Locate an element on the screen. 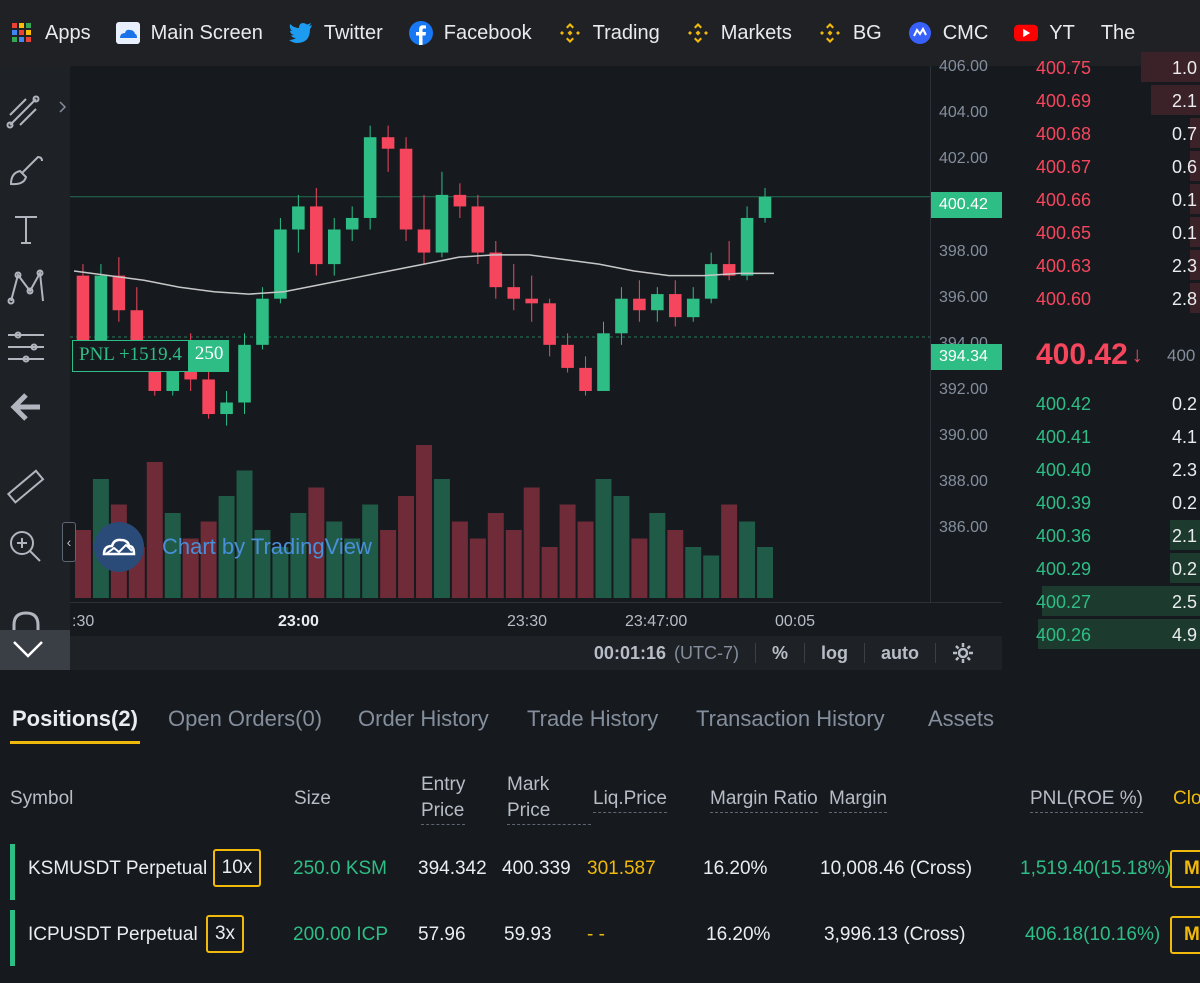 The width and height of the screenshot is (1200, 983). bookmark-facebook: Facebook is located at coordinates (470, 33).